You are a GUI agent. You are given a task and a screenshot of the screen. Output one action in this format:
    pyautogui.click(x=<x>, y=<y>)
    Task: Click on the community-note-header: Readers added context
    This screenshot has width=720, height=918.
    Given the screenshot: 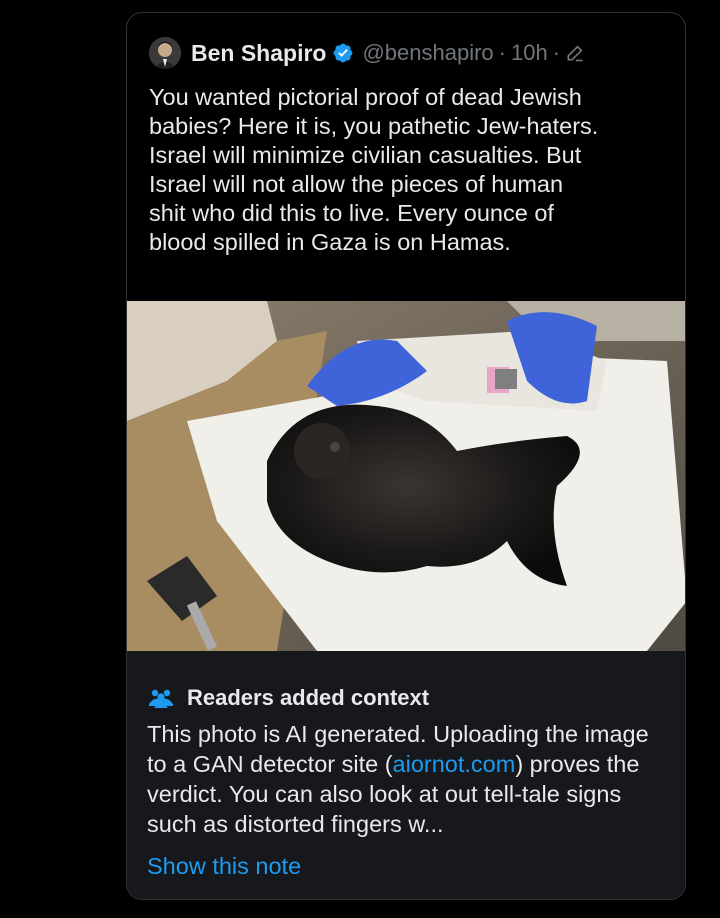 What is the action you would take?
    pyautogui.click(x=288, y=698)
    